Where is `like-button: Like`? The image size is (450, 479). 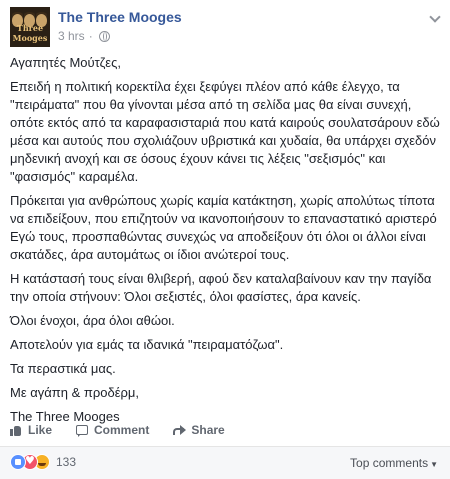
like-button: Like is located at coordinates (31, 430).